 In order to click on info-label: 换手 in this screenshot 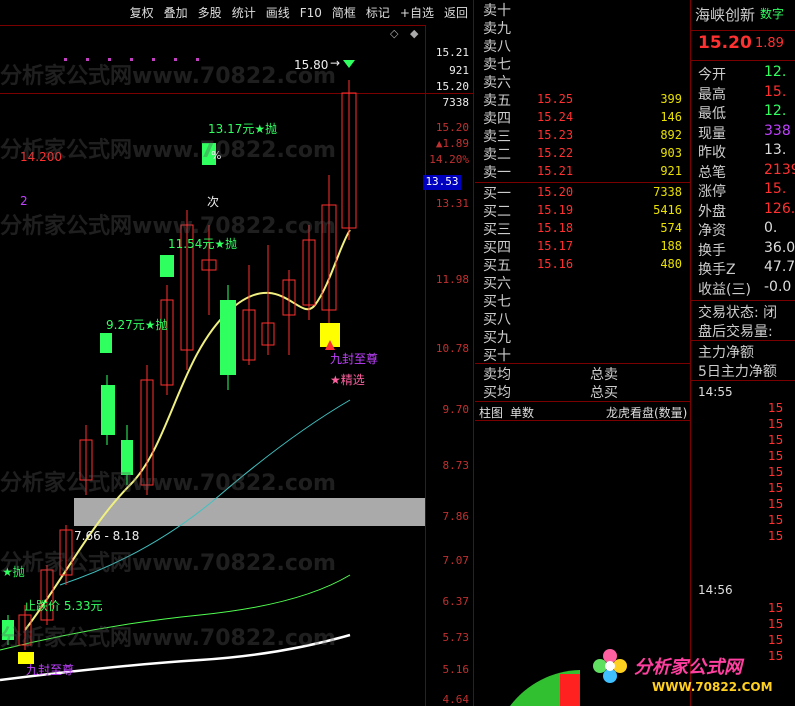, I will do `click(712, 250)`.